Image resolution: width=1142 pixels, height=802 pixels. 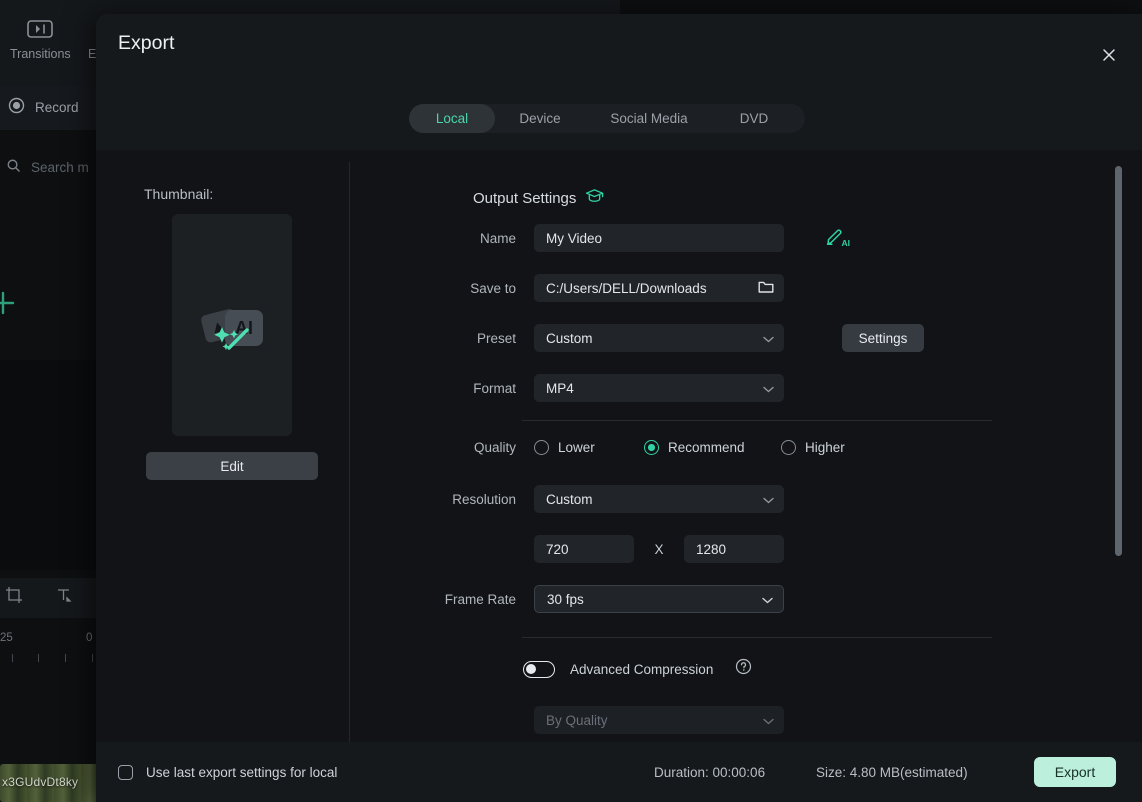 What do you see at coordinates (57, 107) in the screenshot?
I see `record-label: Record` at bounding box center [57, 107].